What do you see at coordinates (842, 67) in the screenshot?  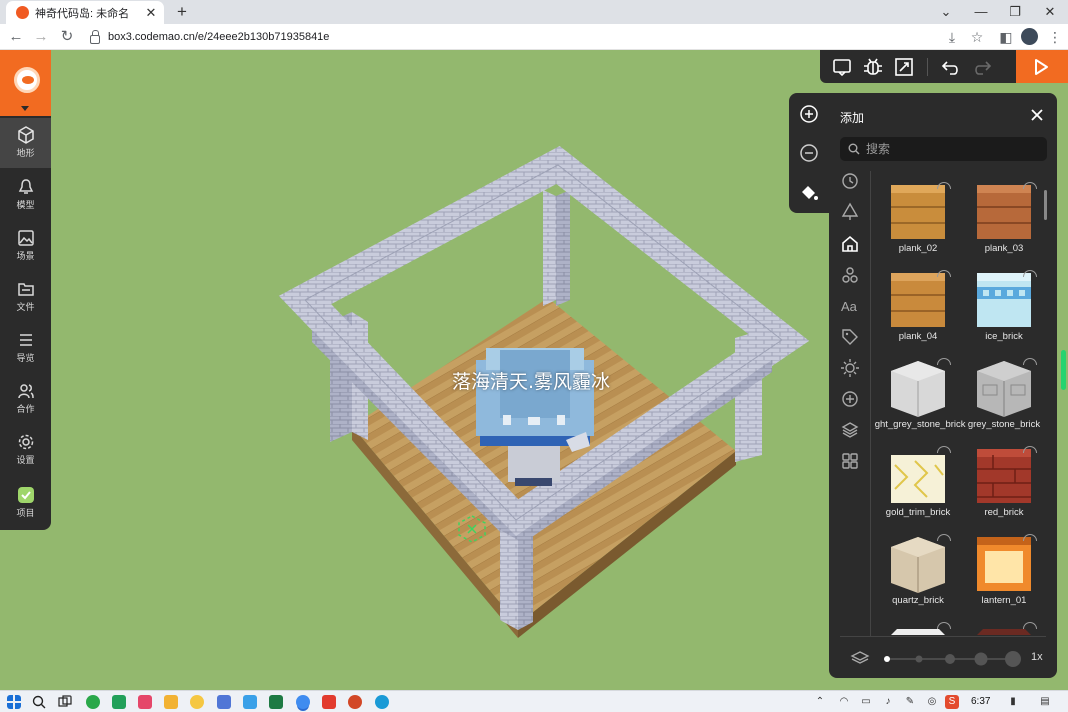 I see `chat-icon` at bounding box center [842, 67].